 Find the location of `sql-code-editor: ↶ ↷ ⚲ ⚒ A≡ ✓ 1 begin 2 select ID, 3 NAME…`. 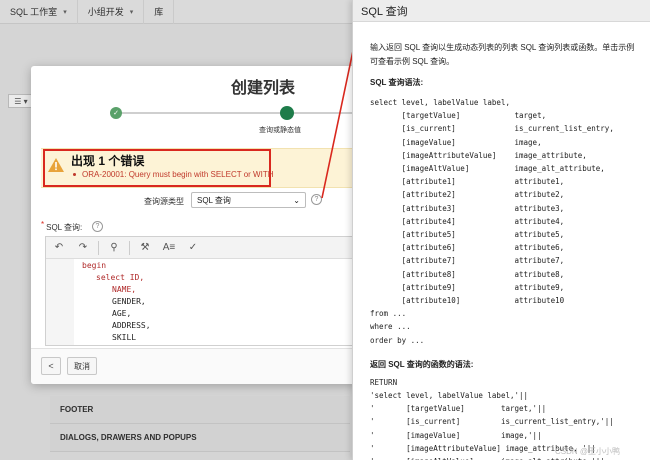

sql-code-editor: ↶ ↷ ⚲ ⚒ A≡ ✓ 1 begin 2 select ID, 3 NAME… is located at coordinates (201, 291).